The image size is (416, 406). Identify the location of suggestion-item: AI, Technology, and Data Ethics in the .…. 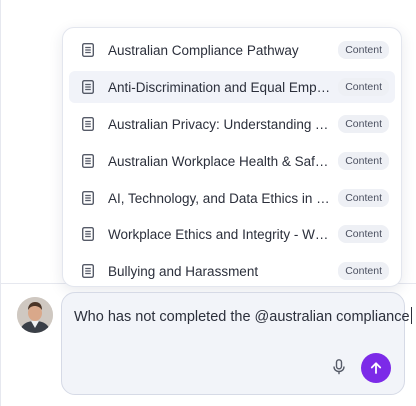
(232, 198).